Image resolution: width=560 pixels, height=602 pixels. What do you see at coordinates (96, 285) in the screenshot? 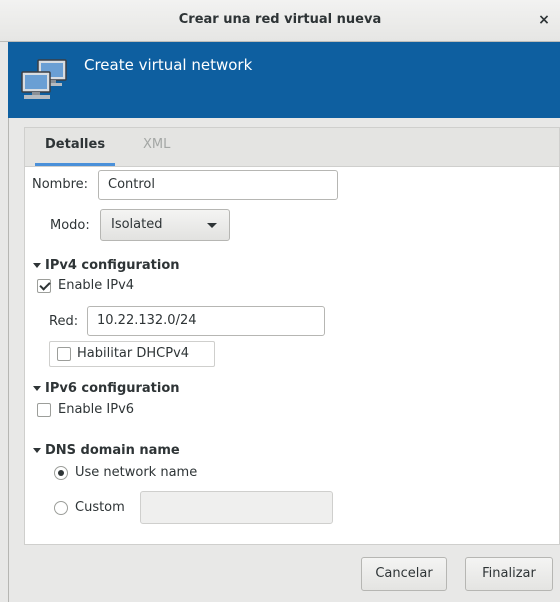
I see `enable-ipv4-label: Enable IPv4` at bounding box center [96, 285].